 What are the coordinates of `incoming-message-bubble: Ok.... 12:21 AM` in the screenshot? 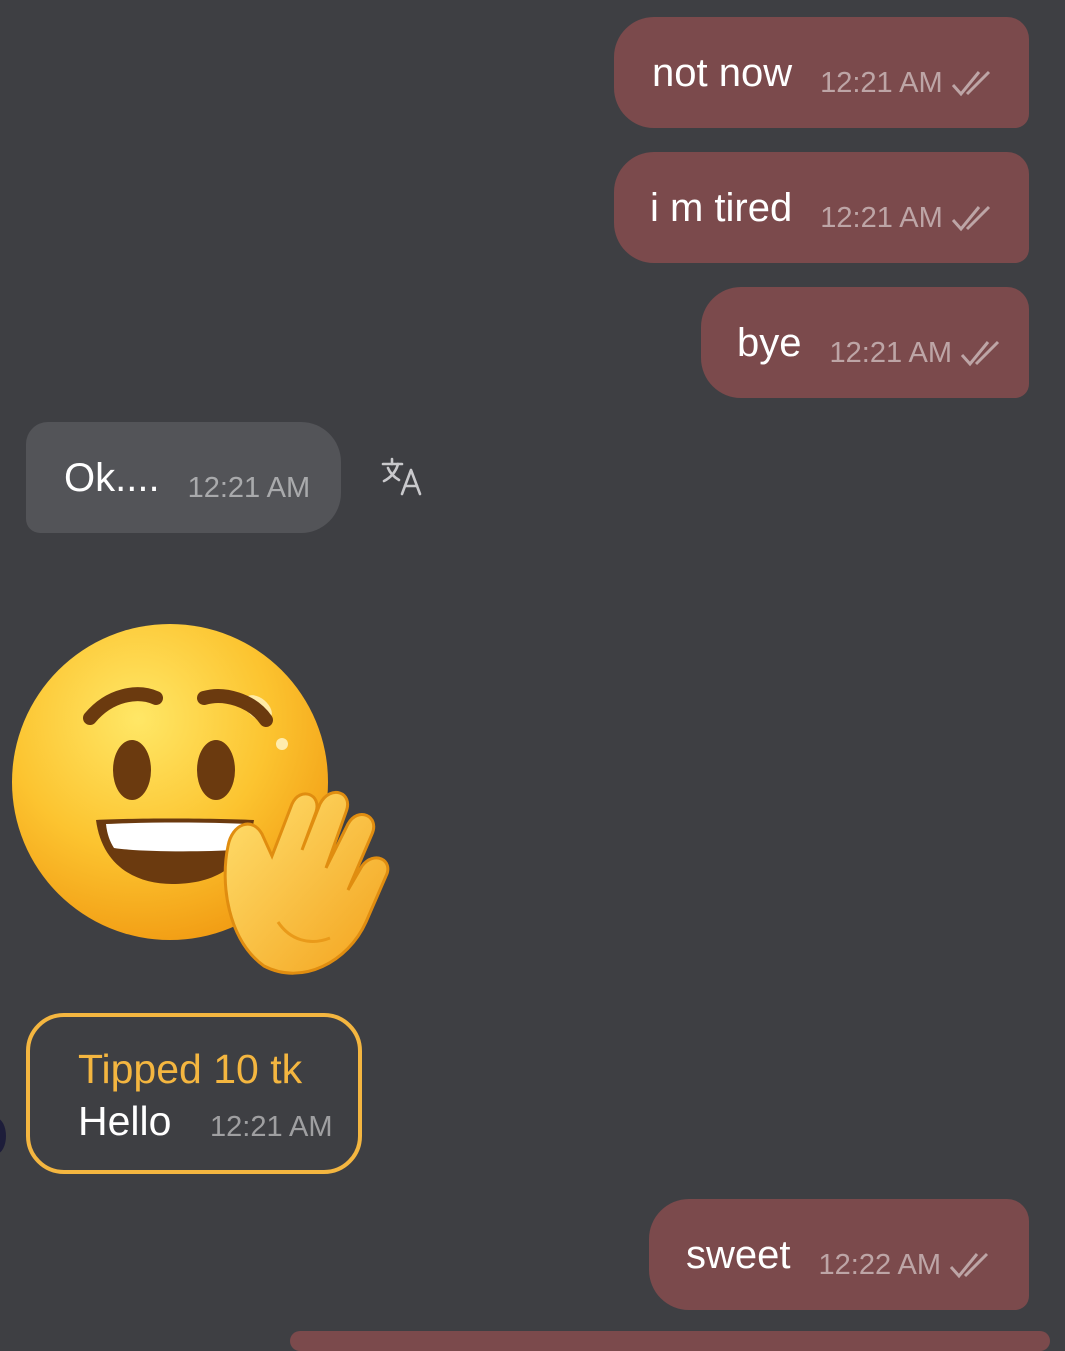 It's located at (183, 477).